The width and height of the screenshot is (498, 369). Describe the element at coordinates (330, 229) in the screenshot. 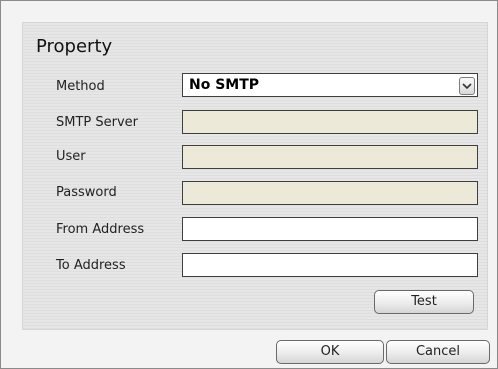

I see `from-address-field` at that location.